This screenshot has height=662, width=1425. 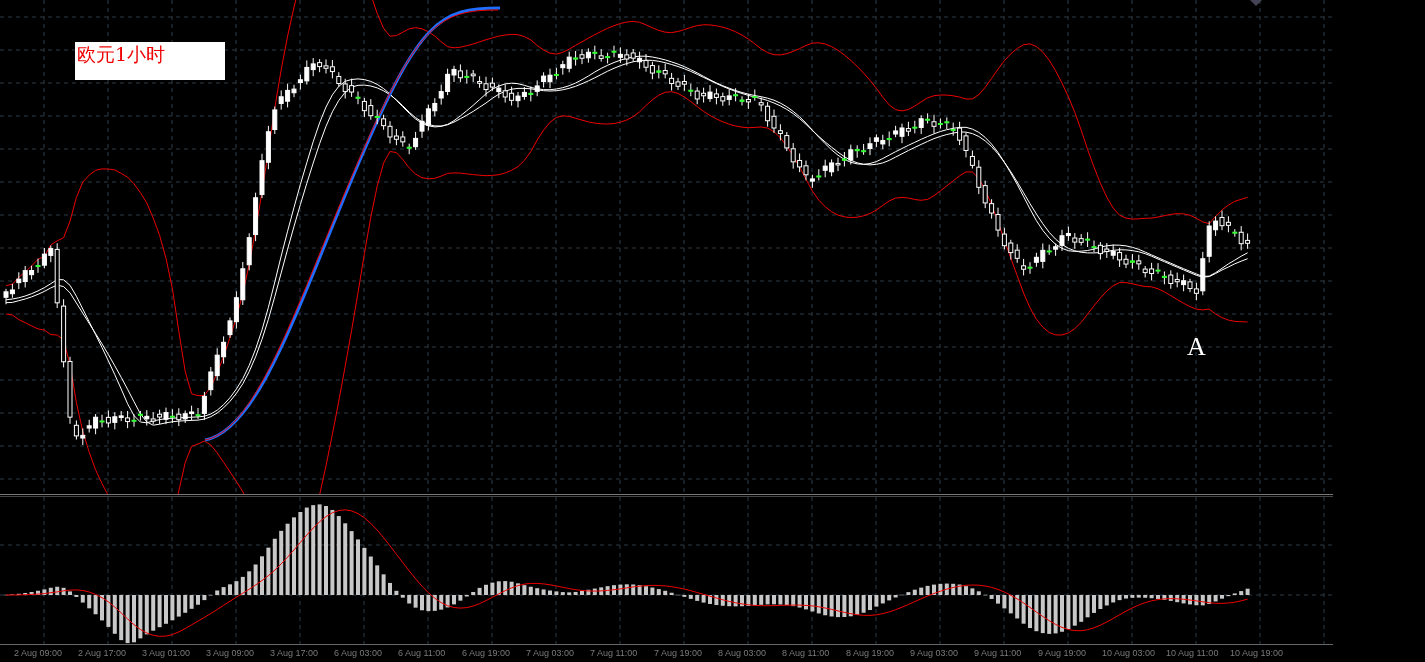 I want to click on time-axis-label: 3 Aug 17:00, so click(x=295, y=653).